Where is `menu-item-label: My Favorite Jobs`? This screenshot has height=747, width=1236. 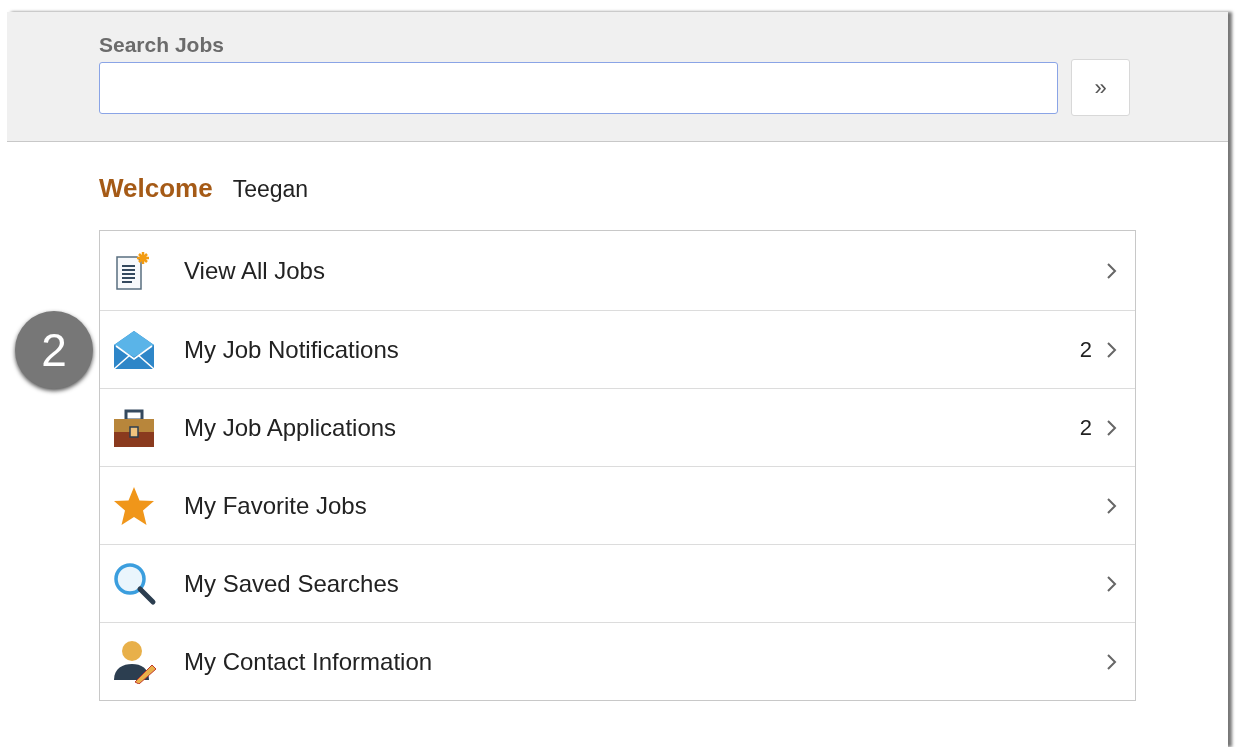 menu-item-label: My Favorite Jobs is located at coordinates (276, 505).